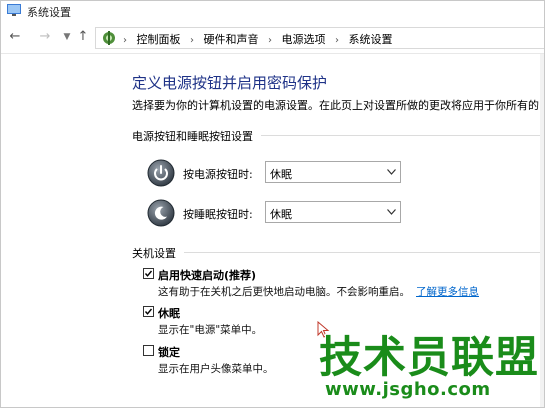  What do you see at coordinates (45, 37) in the screenshot?
I see `forward-arrow-icon: →` at bounding box center [45, 37].